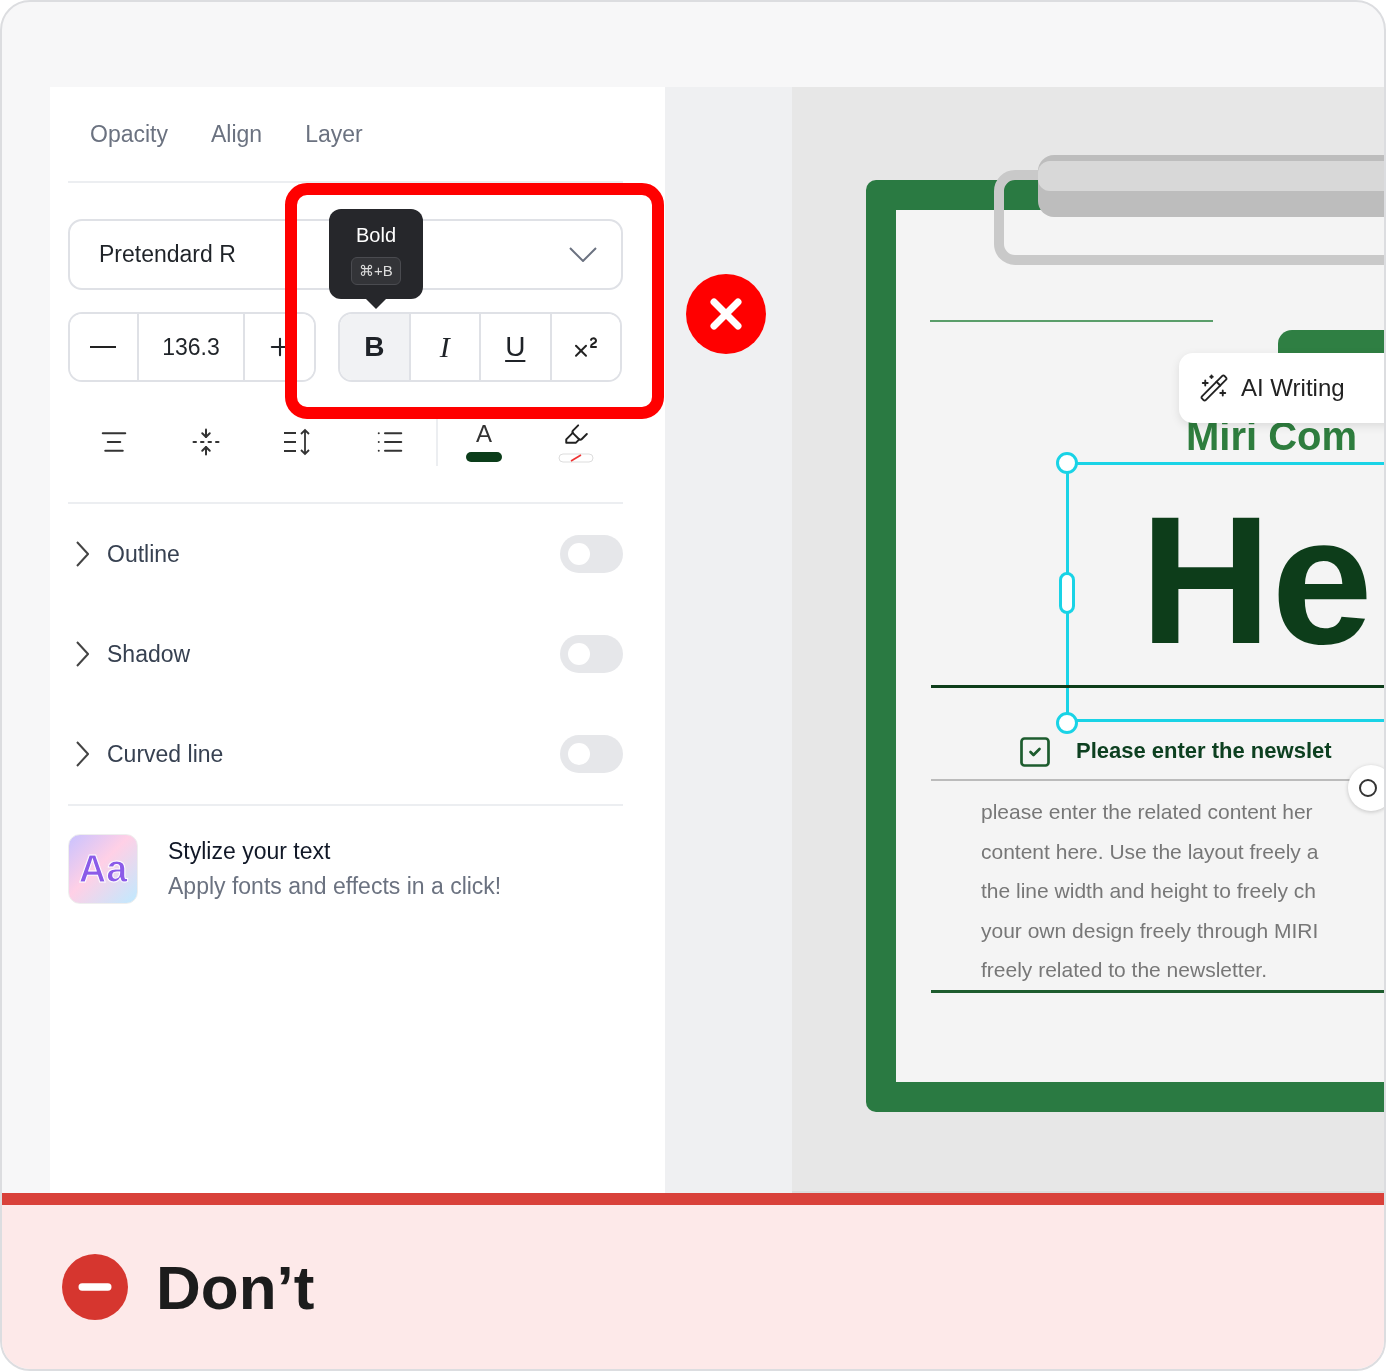 This screenshot has height=1371, width=1386. I want to click on tab: Align, so click(237, 134).